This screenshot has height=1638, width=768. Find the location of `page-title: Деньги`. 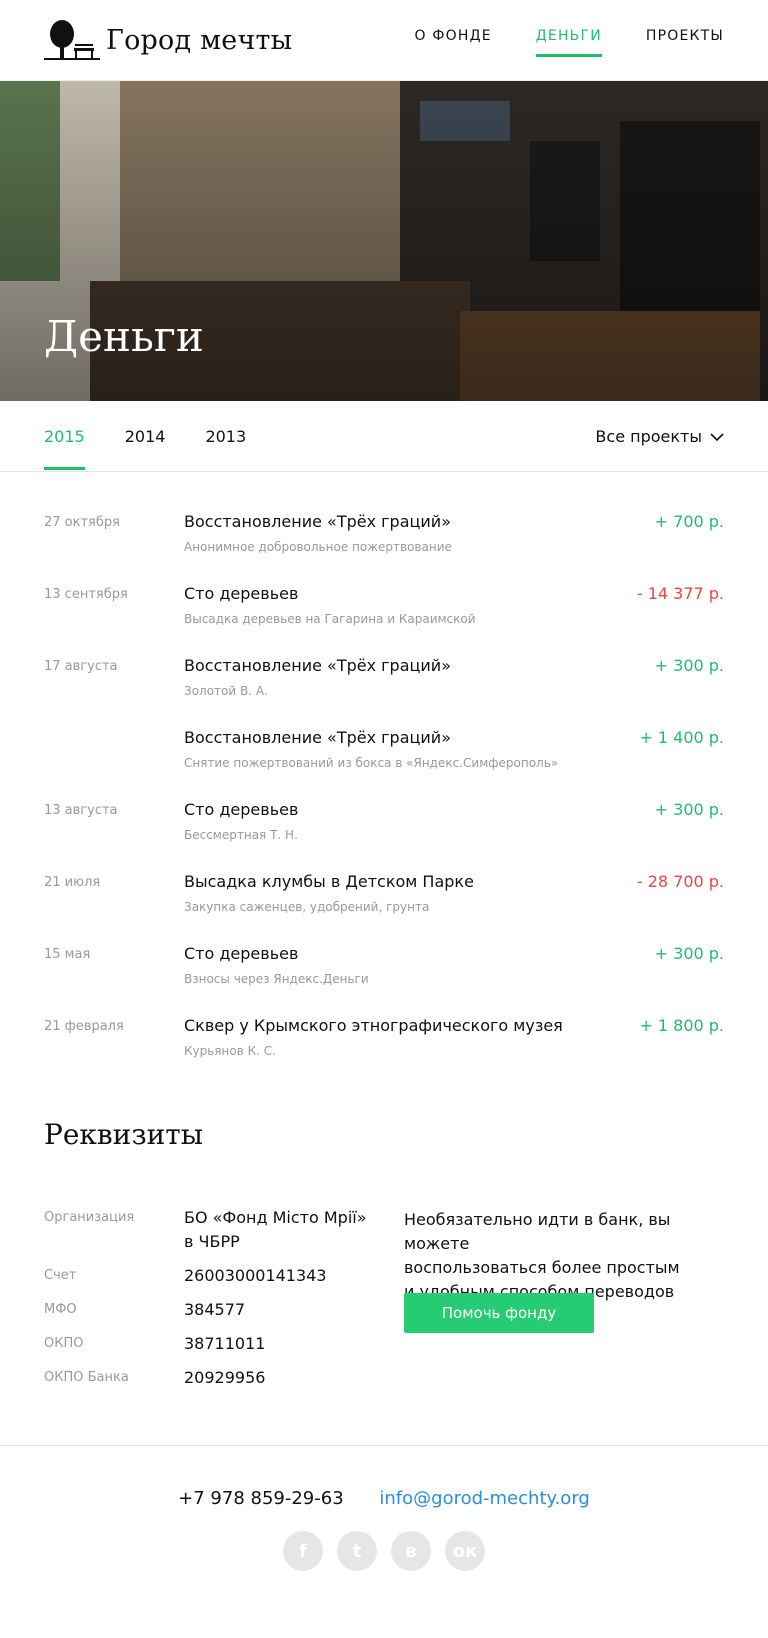

page-title: Деньги is located at coordinates (124, 336).